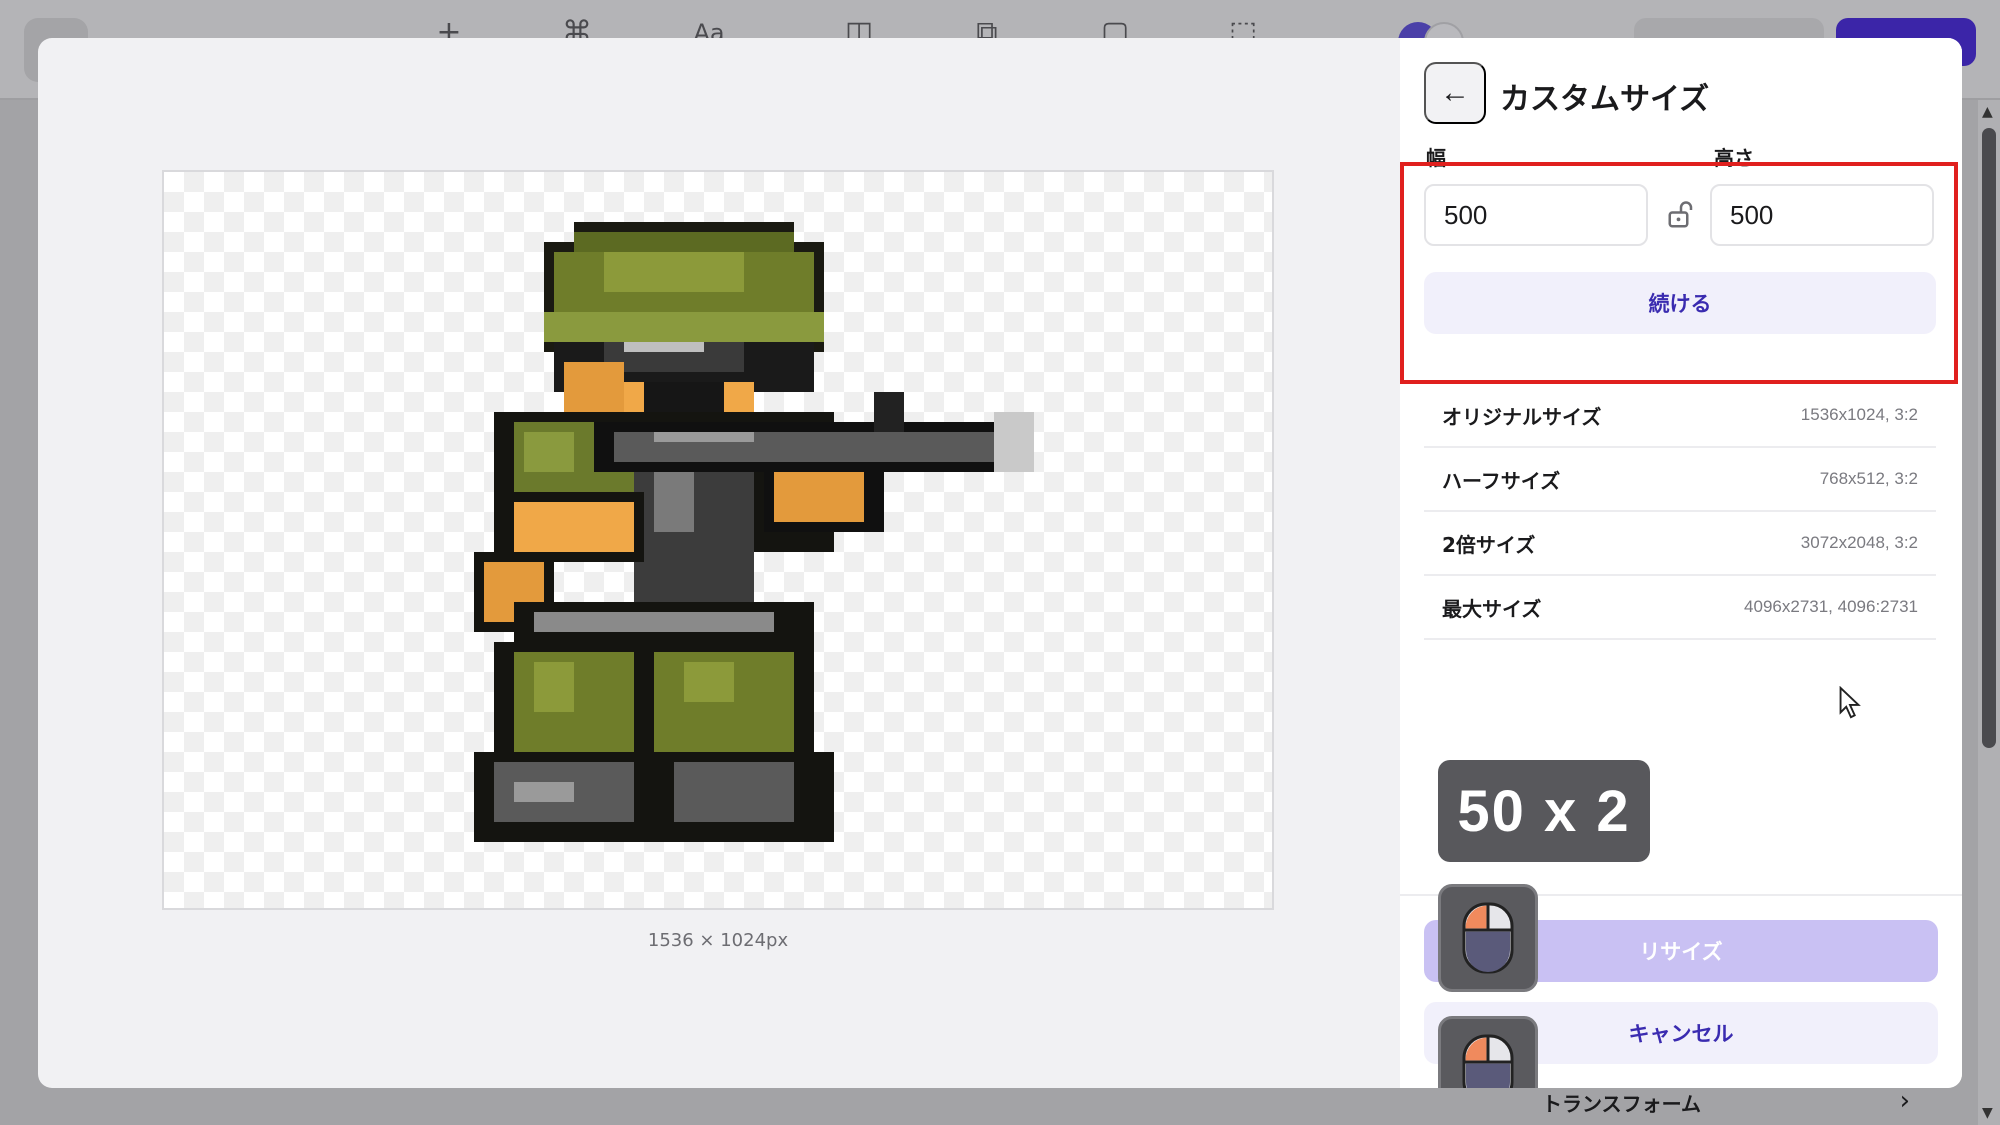 The height and width of the screenshot is (1125, 2000). What do you see at coordinates (1436, 158) in the screenshot?
I see `width-label: 幅` at bounding box center [1436, 158].